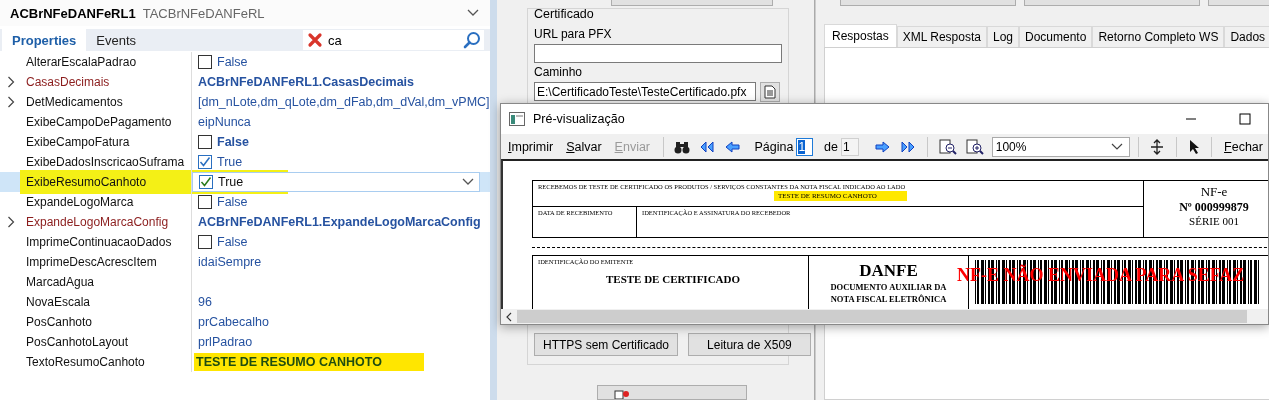 The image size is (1269, 400). Describe the element at coordinates (860, 35) in the screenshot. I see `tab: Respostas` at that location.